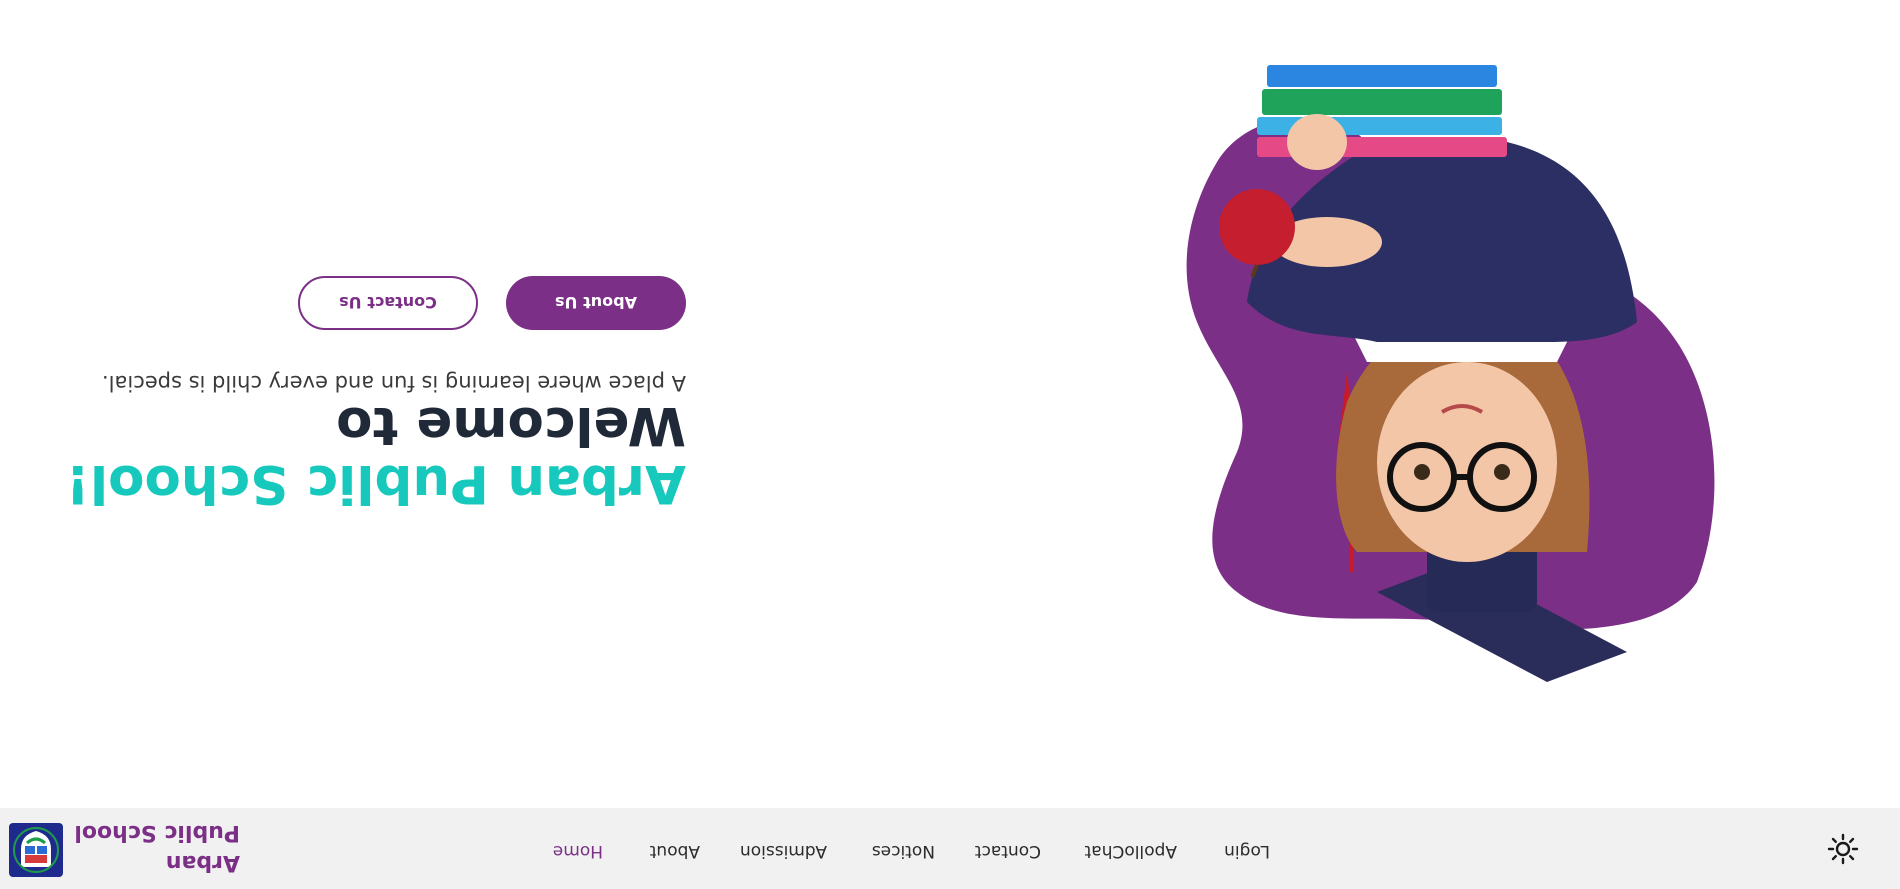 The width and height of the screenshot is (1900, 889). I want to click on nav-link-contact: Contact, so click(1008, 851).